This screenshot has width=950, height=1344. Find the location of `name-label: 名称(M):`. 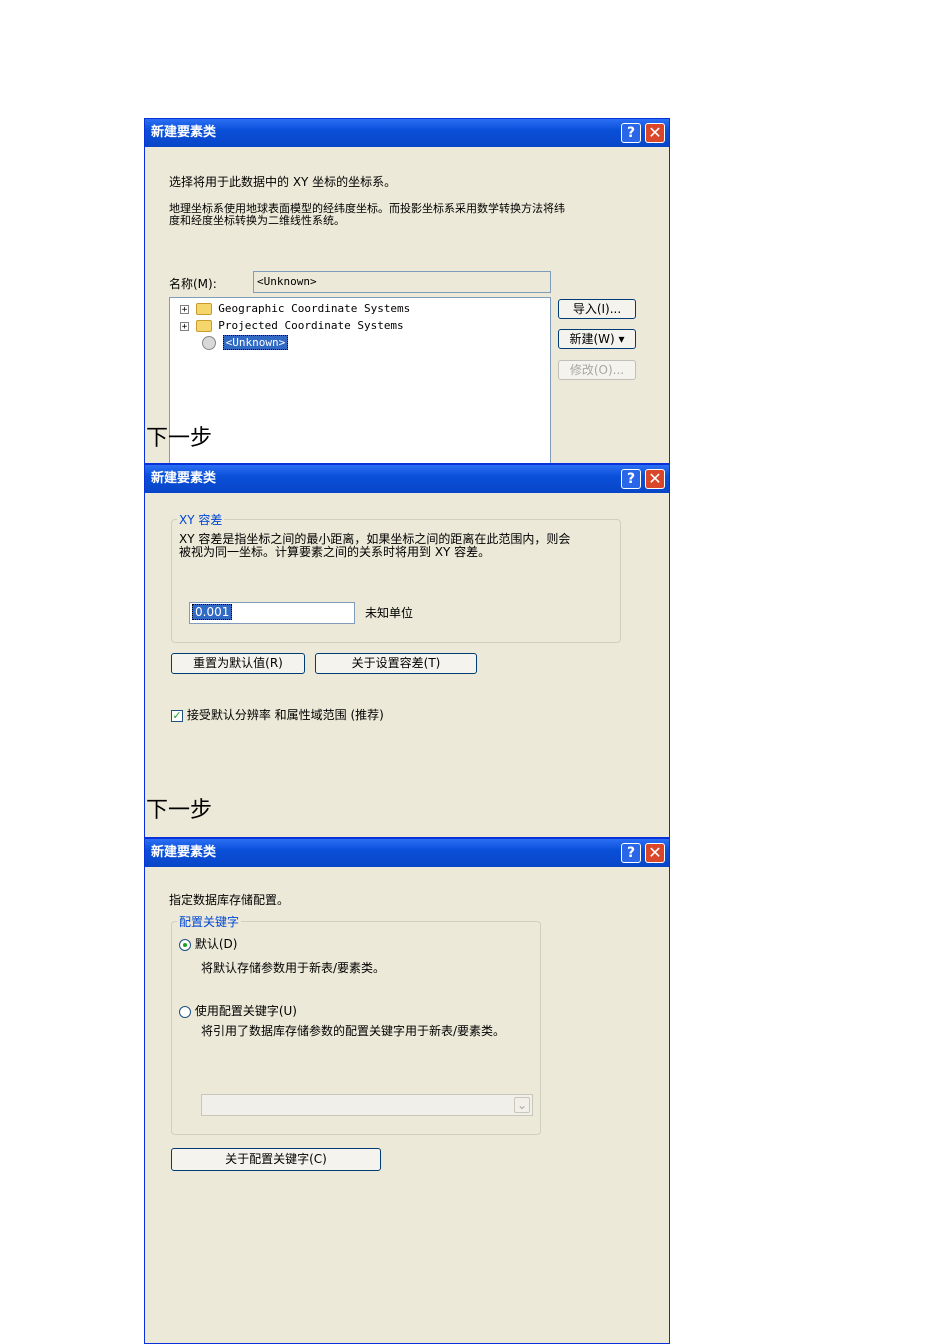

name-label: 名称(M): is located at coordinates (193, 284).